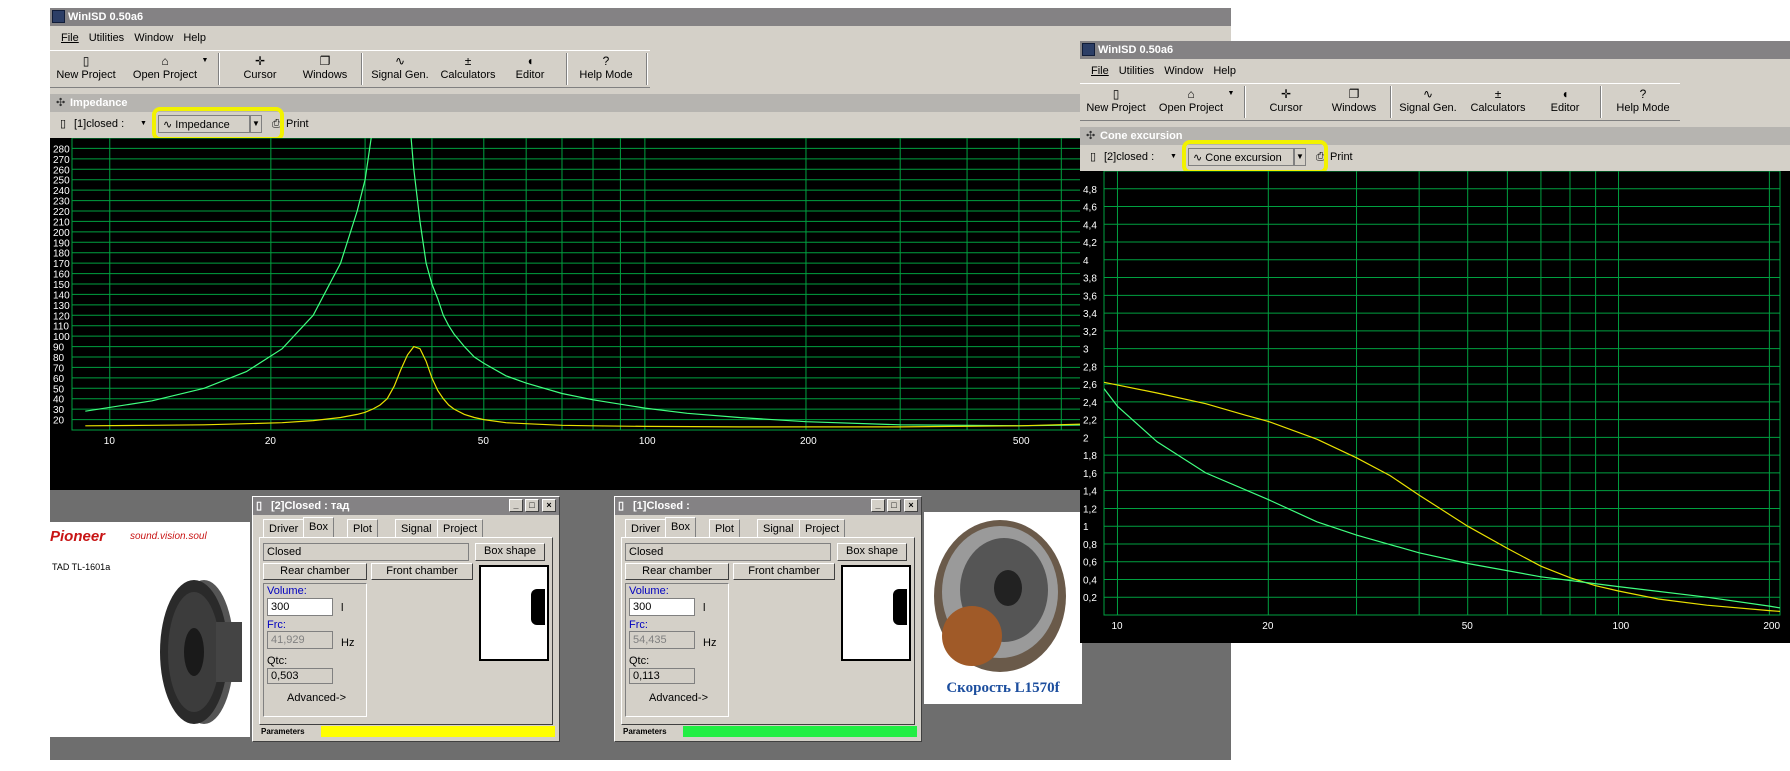 This screenshot has width=1790, height=771. What do you see at coordinates (484, 441) in the screenshot?
I see `x-tick-label: 50` at bounding box center [484, 441].